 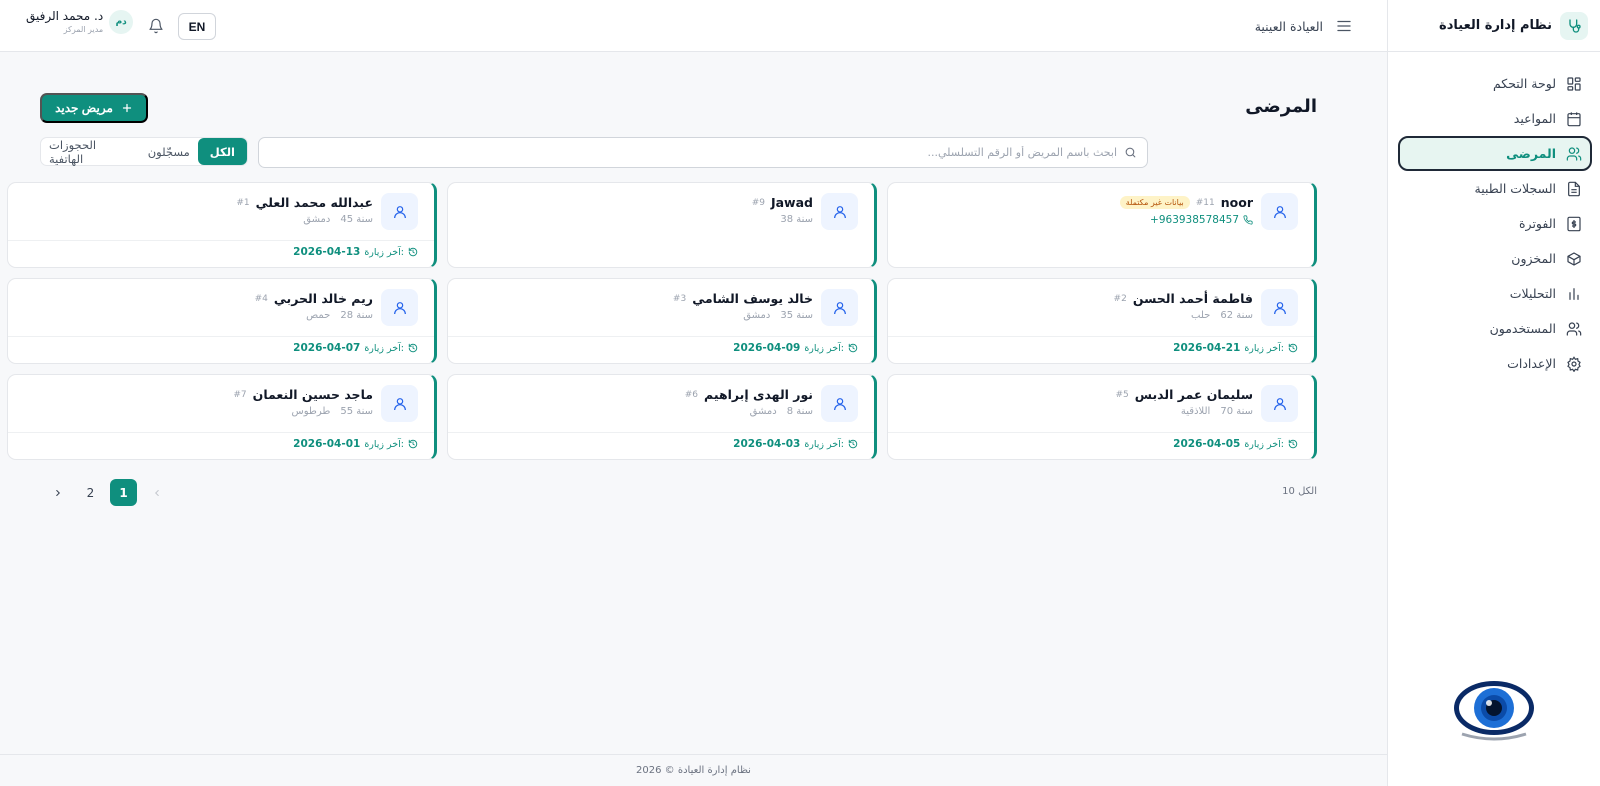 What do you see at coordinates (123, 492) in the screenshot?
I see `page-button-1: 1` at bounding box center [123, 492].